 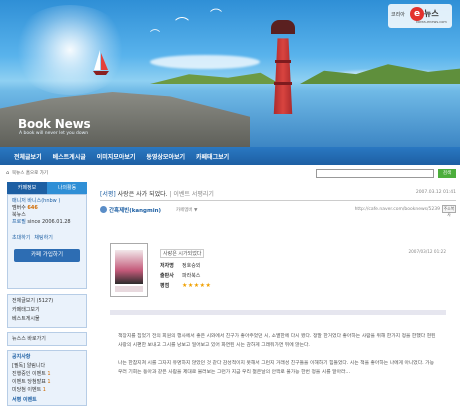 What do you see at coordinates (283, 27) in the screenshot?
I see `lighthouse-lantern` at bounding box center [283, 27].